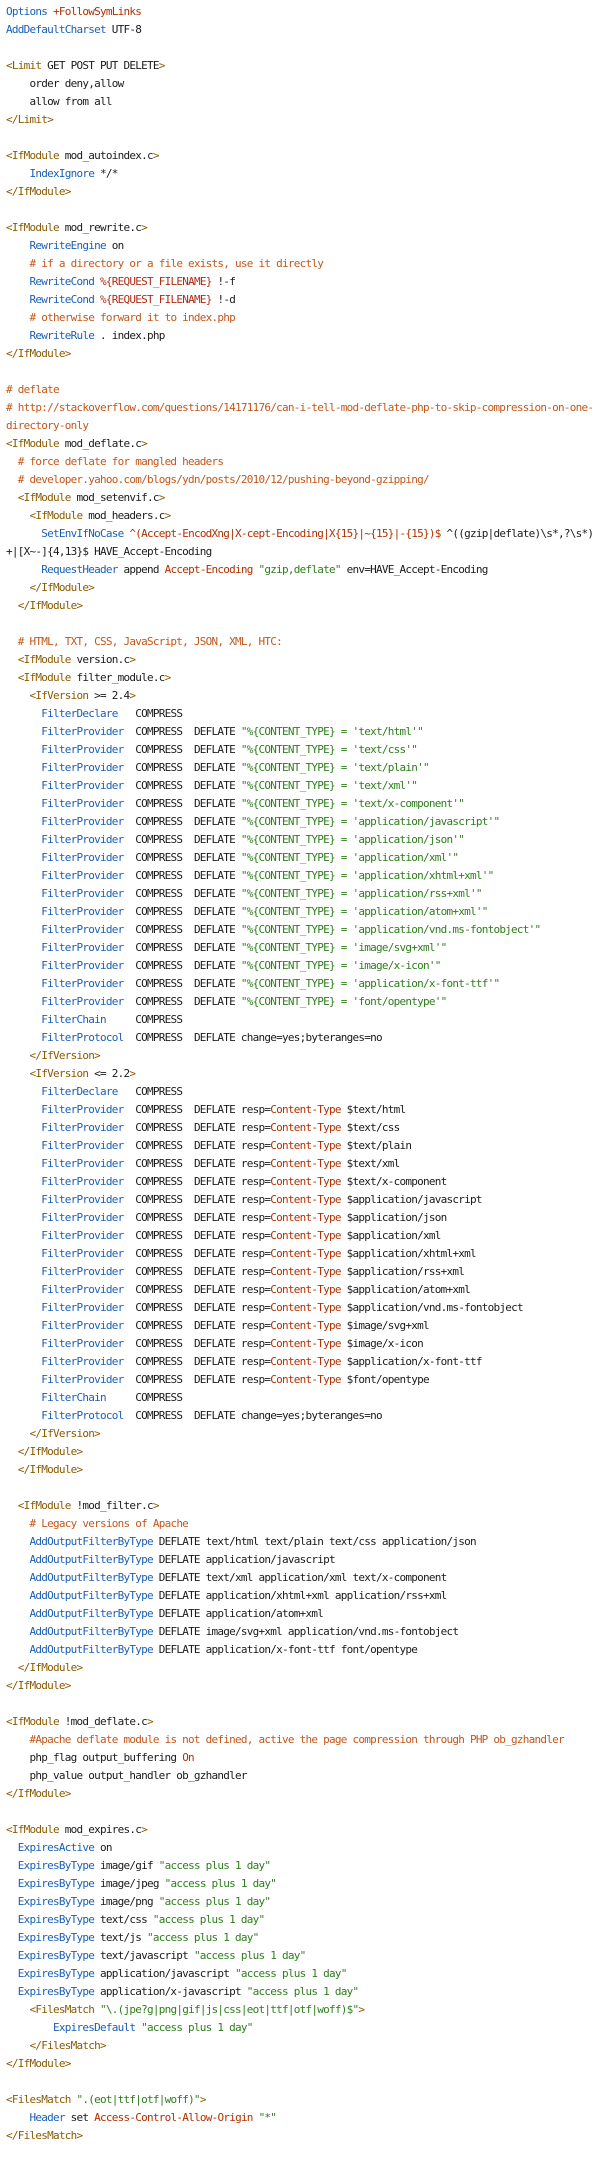 The image size is (600, 2158). Describe the element at coordinates (305, 1235) in the screenshot. I see `code-keyword: Content-Type` at that location.